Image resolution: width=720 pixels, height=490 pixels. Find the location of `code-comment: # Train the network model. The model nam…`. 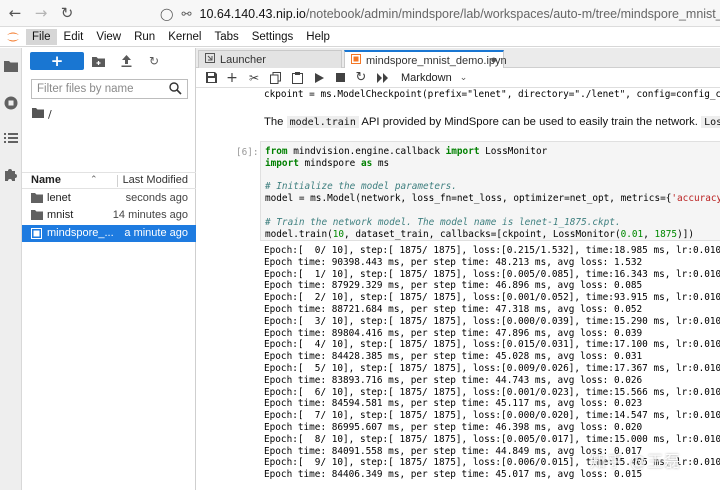

code-comment: # Train the network model. The model nam… is located at coordinates (443, 222).